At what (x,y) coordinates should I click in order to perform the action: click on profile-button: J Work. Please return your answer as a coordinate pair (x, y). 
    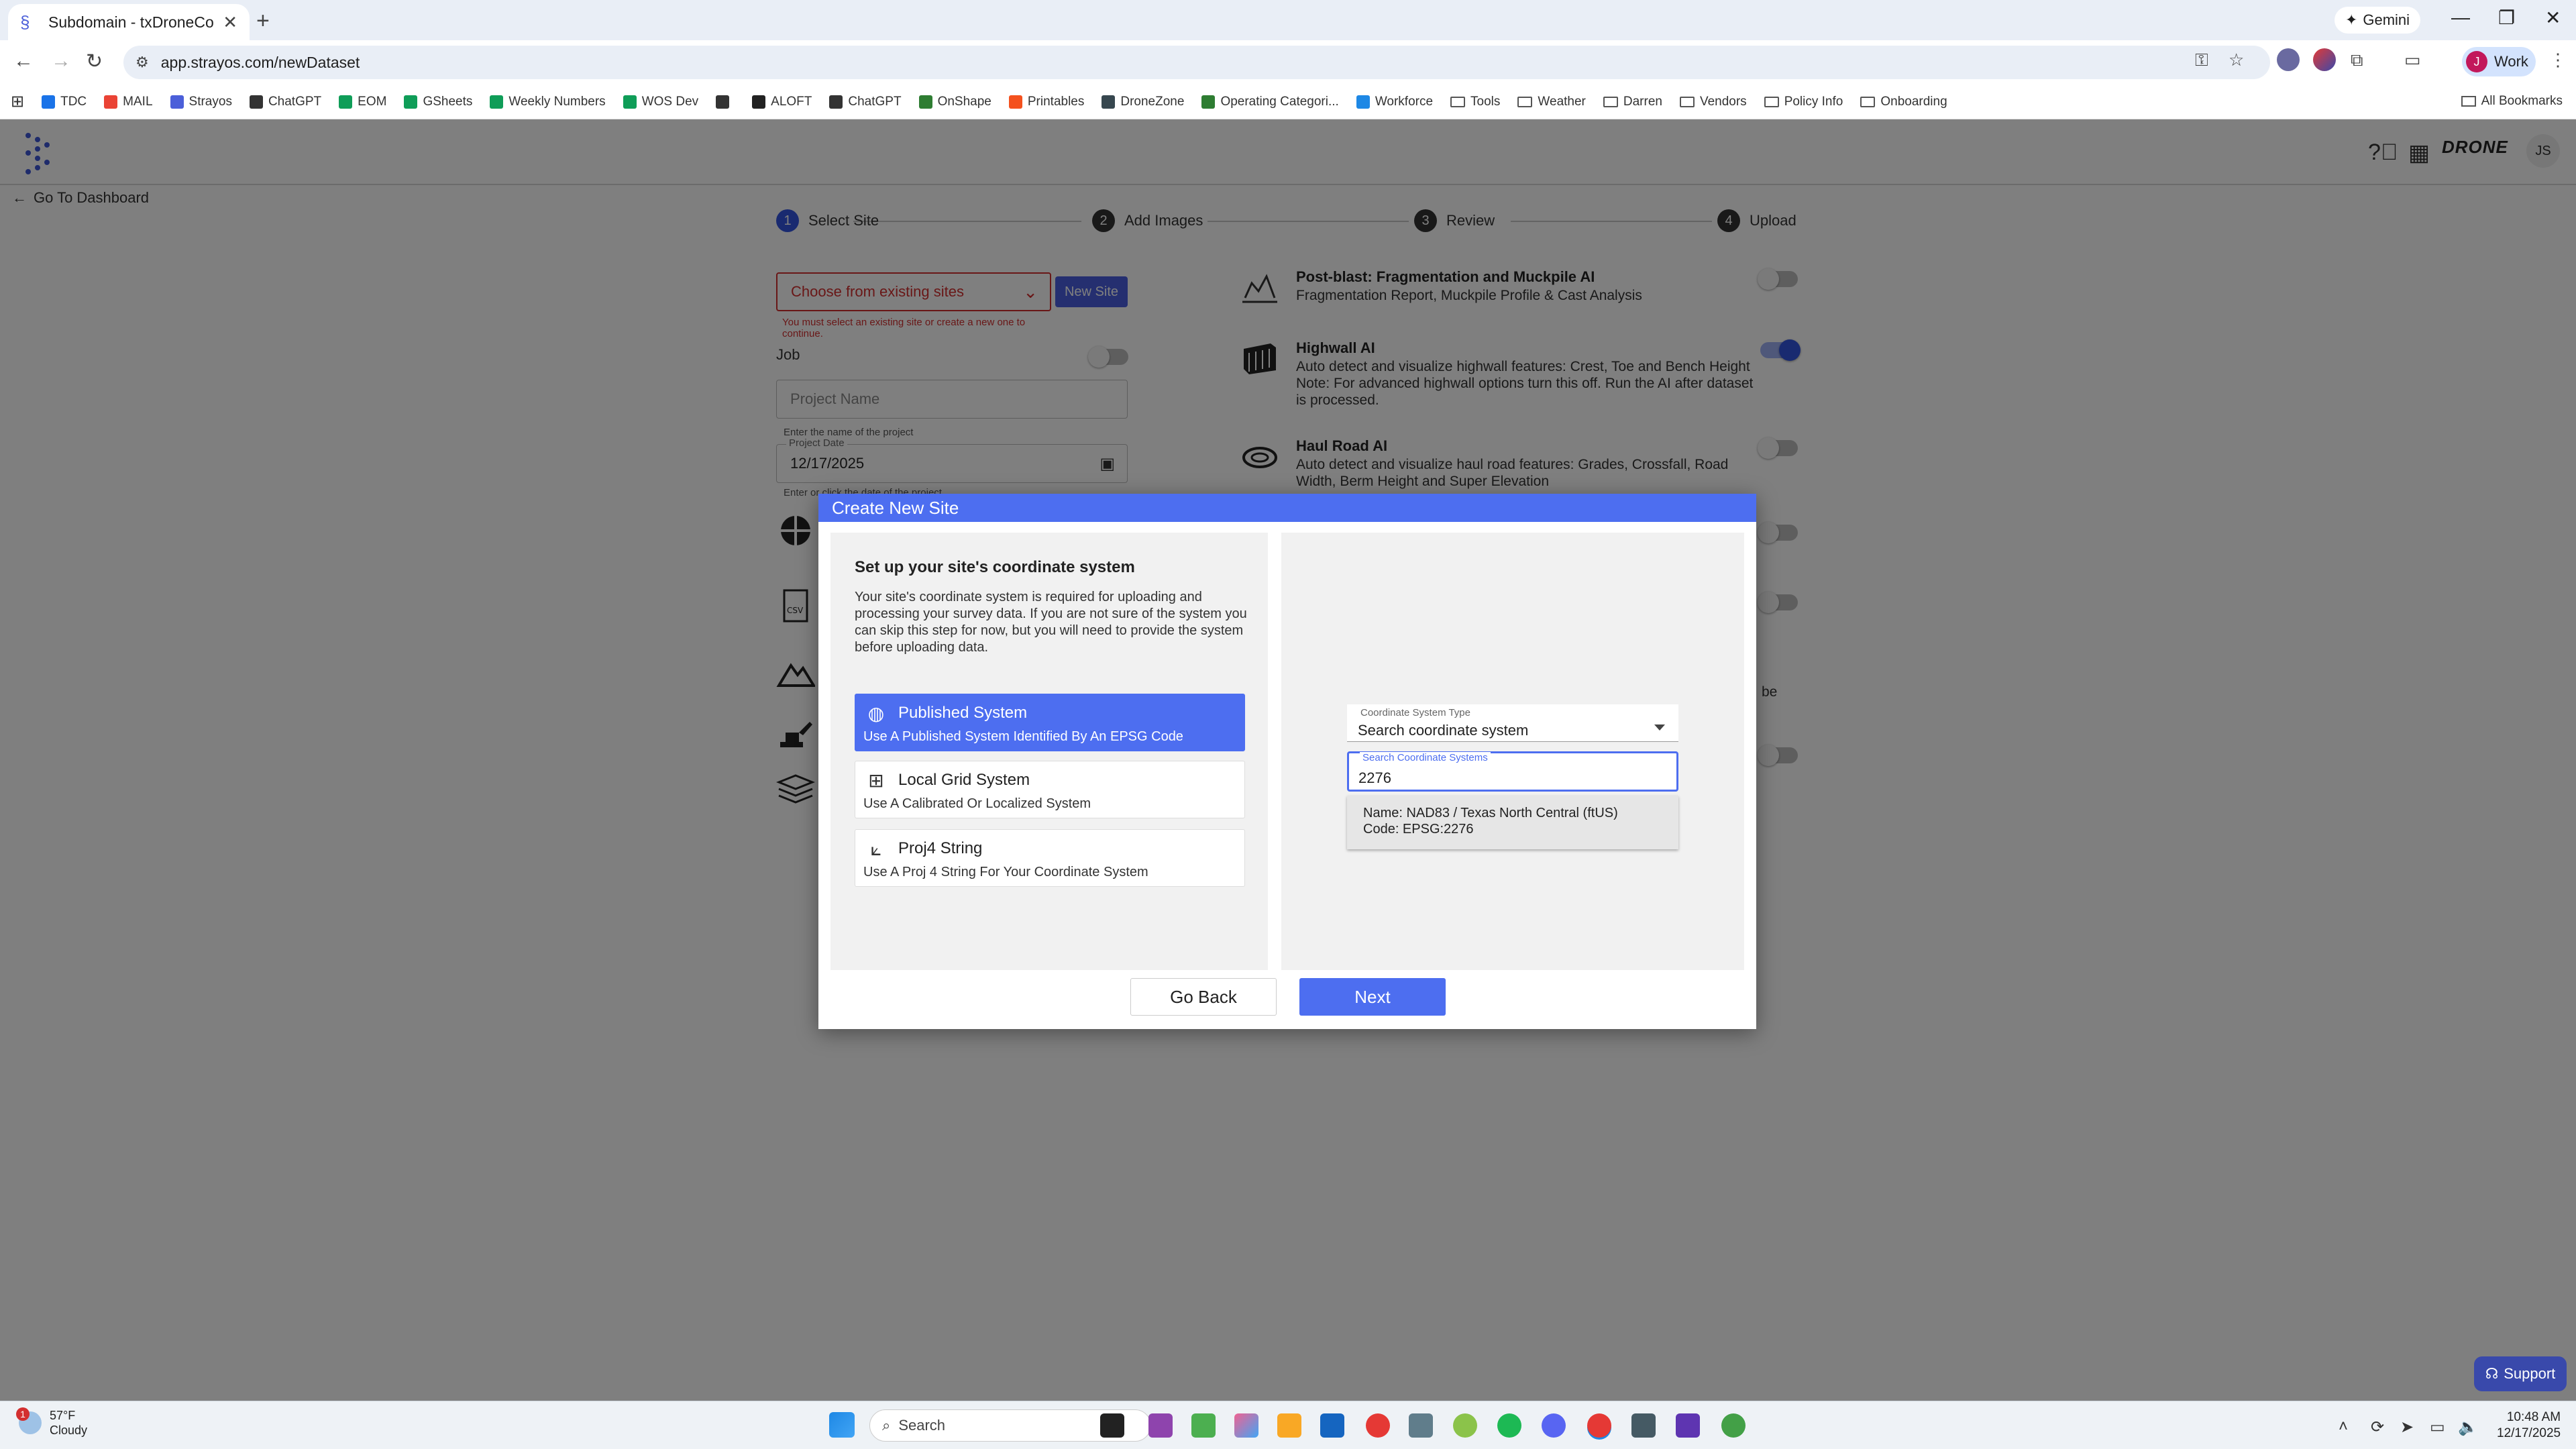
    Looking at the image, I should click on (2499, 61).